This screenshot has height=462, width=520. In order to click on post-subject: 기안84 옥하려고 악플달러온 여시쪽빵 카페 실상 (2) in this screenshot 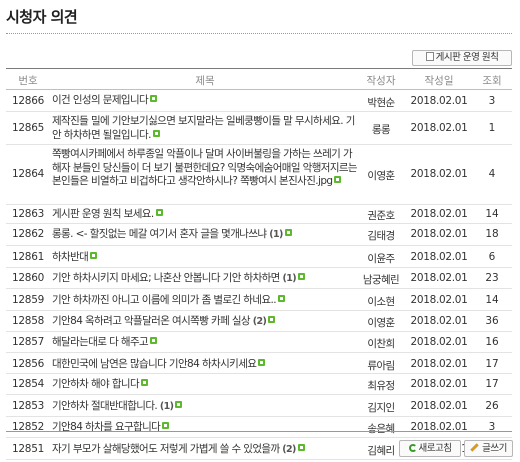, I will do `click(205, 322)`.